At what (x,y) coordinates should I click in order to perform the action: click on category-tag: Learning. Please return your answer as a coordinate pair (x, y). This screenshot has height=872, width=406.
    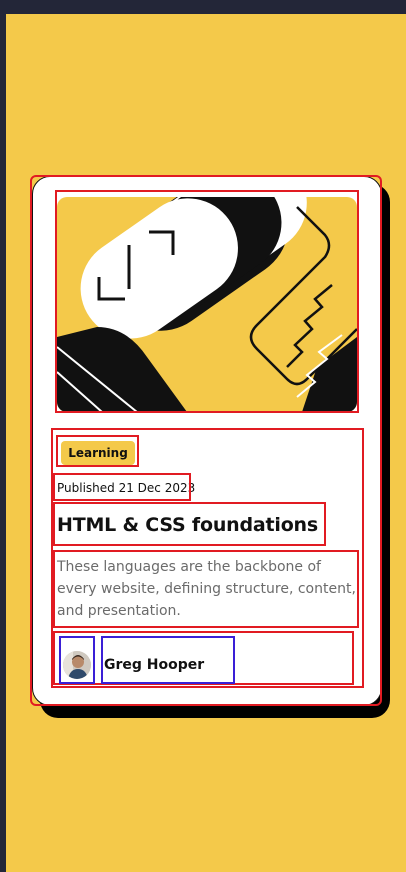
    Looking at the image, I should click on (98, 453).